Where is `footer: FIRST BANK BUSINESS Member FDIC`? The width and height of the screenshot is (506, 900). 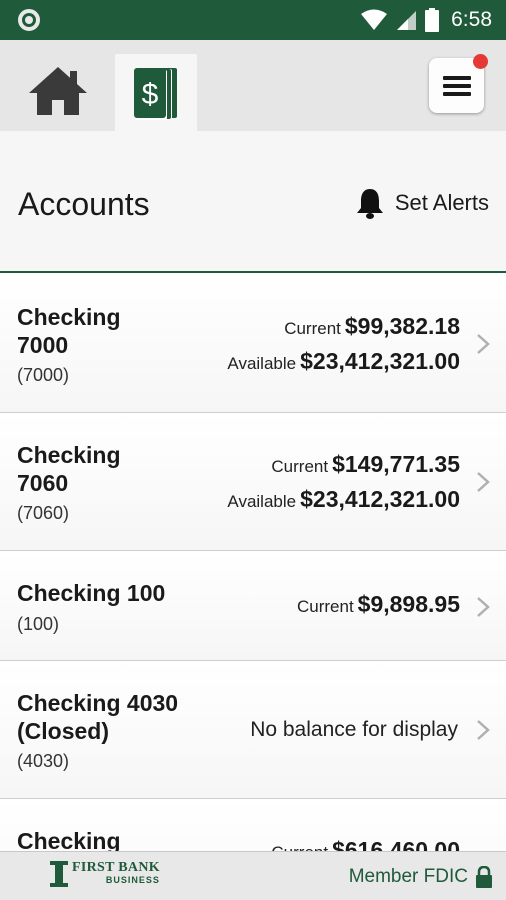
footer: FIRST BANK BUSINESS Member FDIC is located at coordinates (253, 875).